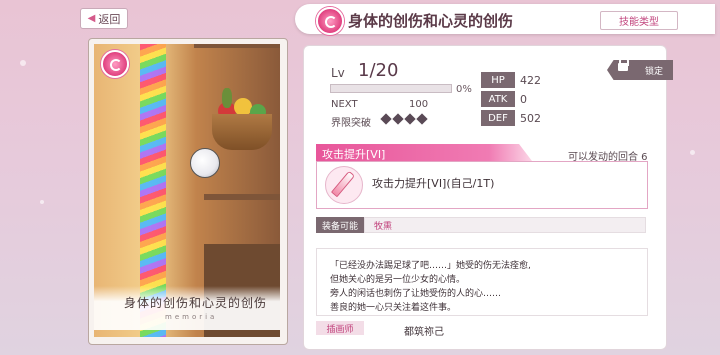  I want to click on stat-label-def: DEF, so click(498, 118).